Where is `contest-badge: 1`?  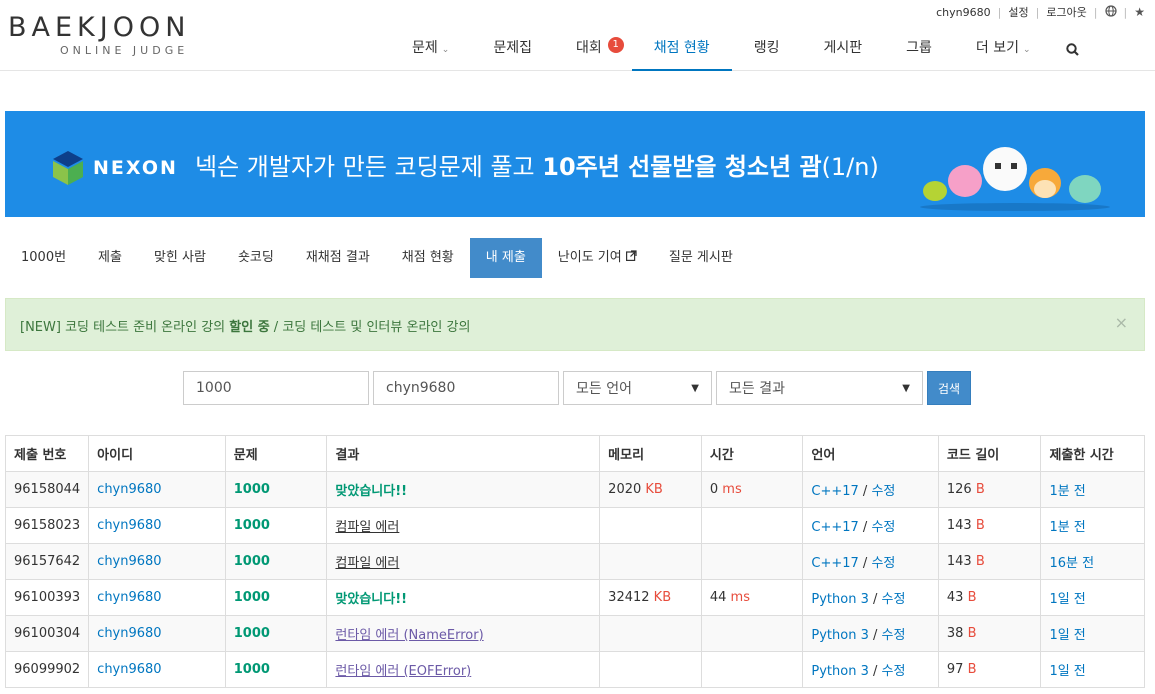 contest-badge: 1 is located at coordinates (615, 45).